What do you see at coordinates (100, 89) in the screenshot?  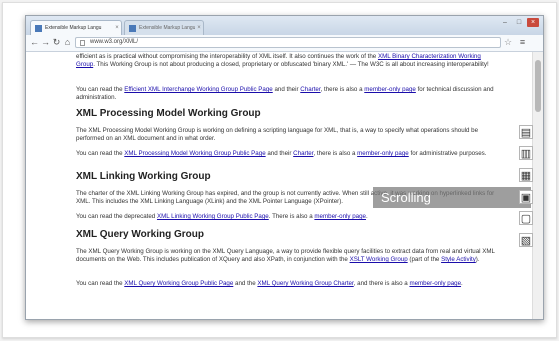 I see `exi-text: You can read the` at bounding box center [100, 89].